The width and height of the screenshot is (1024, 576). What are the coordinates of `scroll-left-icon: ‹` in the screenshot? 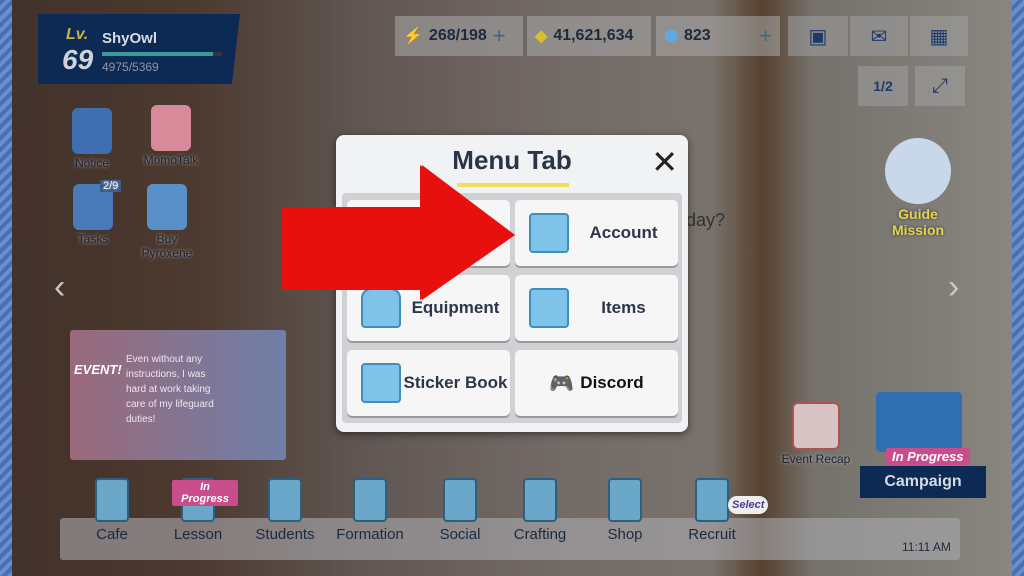 It's located at (59, 287).